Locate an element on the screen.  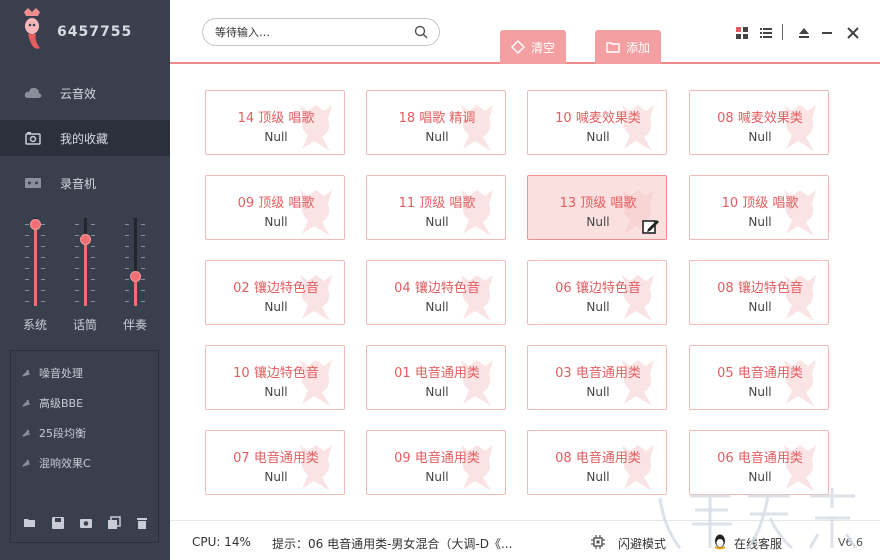
edit-icon is located at coordinates (651, 226).